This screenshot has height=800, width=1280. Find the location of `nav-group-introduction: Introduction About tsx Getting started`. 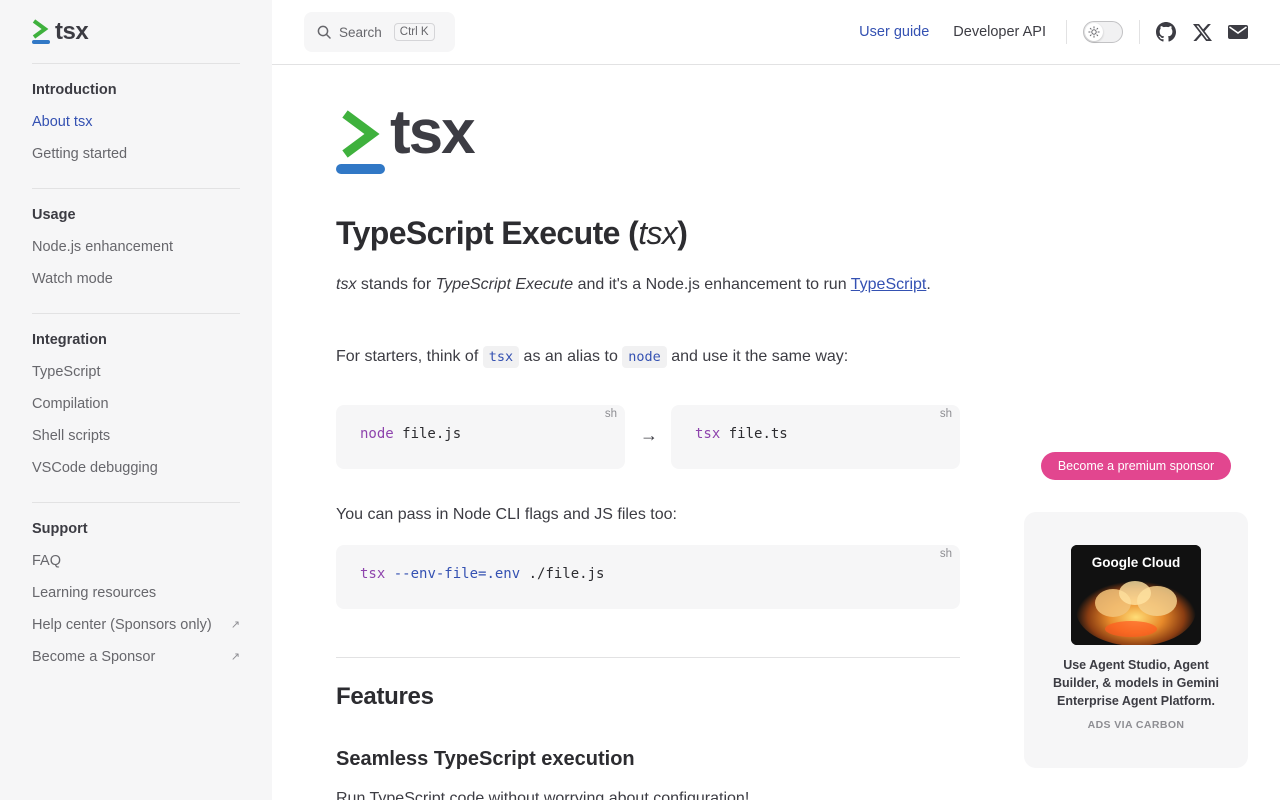

nav-group-introduction: Introduction About tsx Getting started is located at coordinates (136, 126).